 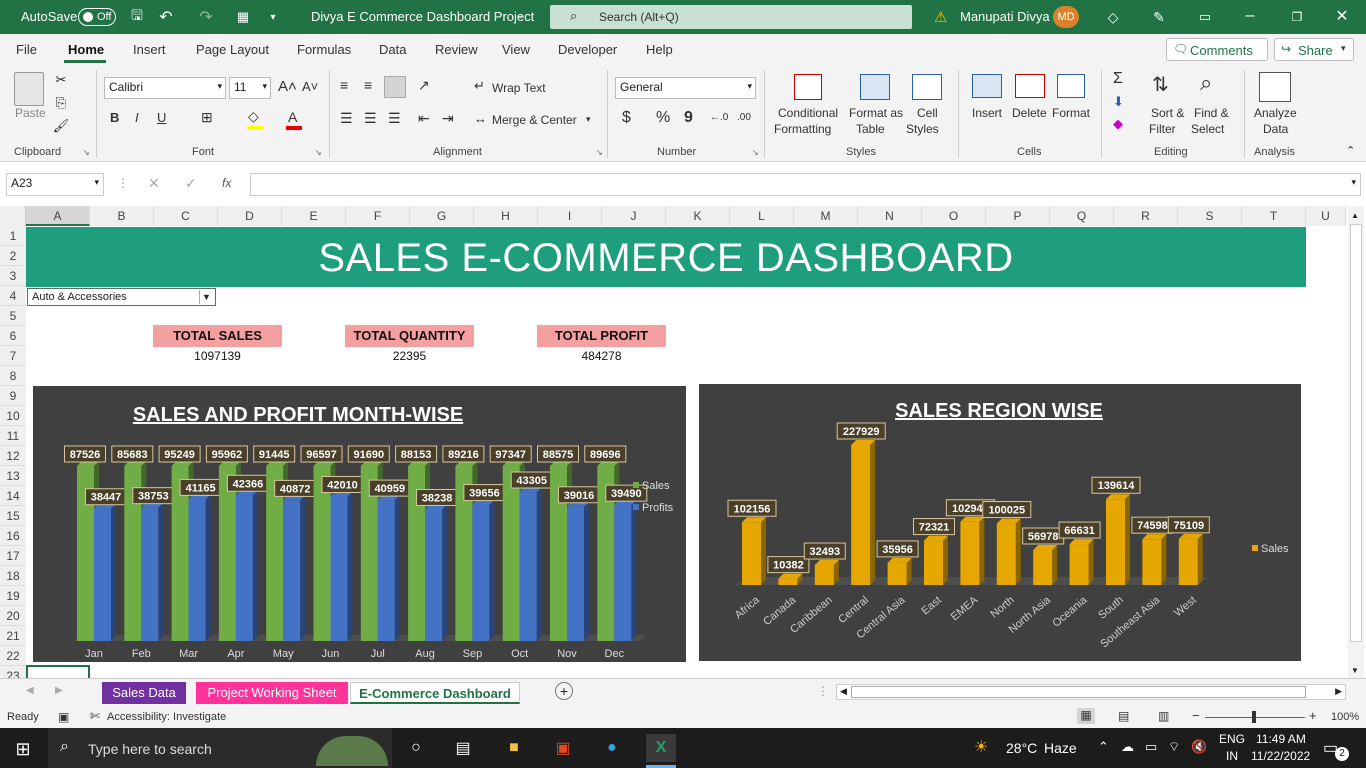 What do you see at coordinates (58, 216) in the screenshot?
I see `column-header-a: A` at bounding box center [58, 216].